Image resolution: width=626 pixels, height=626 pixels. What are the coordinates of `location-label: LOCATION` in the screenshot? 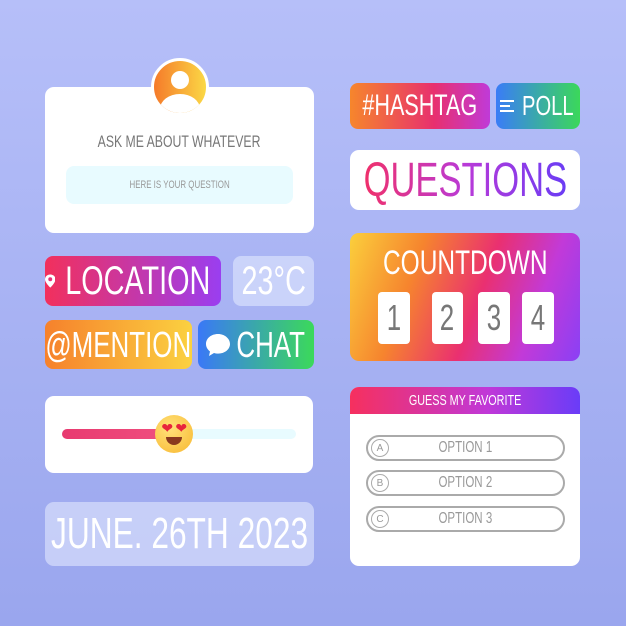 It's located at (138, 280).